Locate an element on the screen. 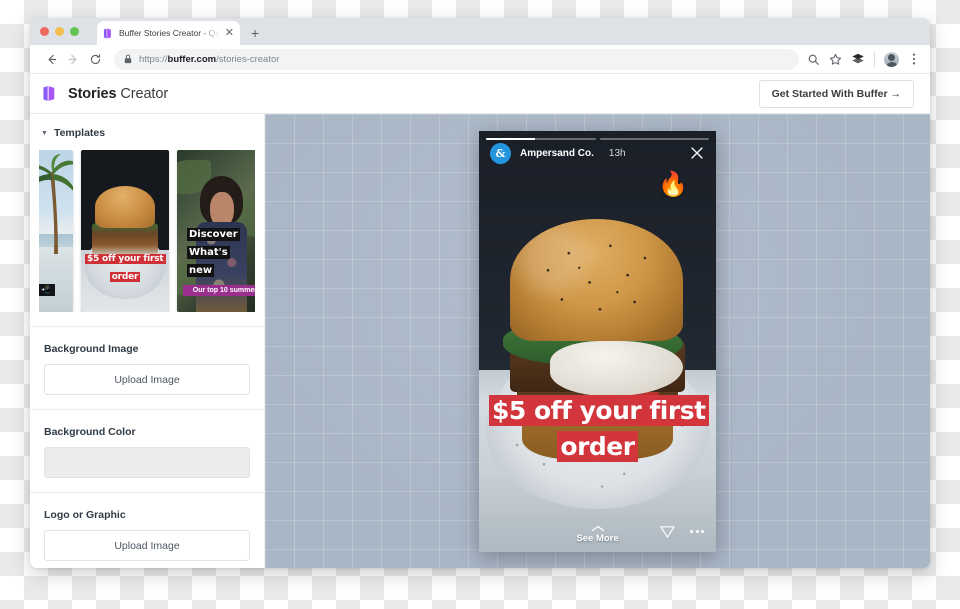 The height and width of the screenshot is (609, 960). browser-tab-title: Buffer Stories Creator - Quickl is located at coordinates (169, 33).